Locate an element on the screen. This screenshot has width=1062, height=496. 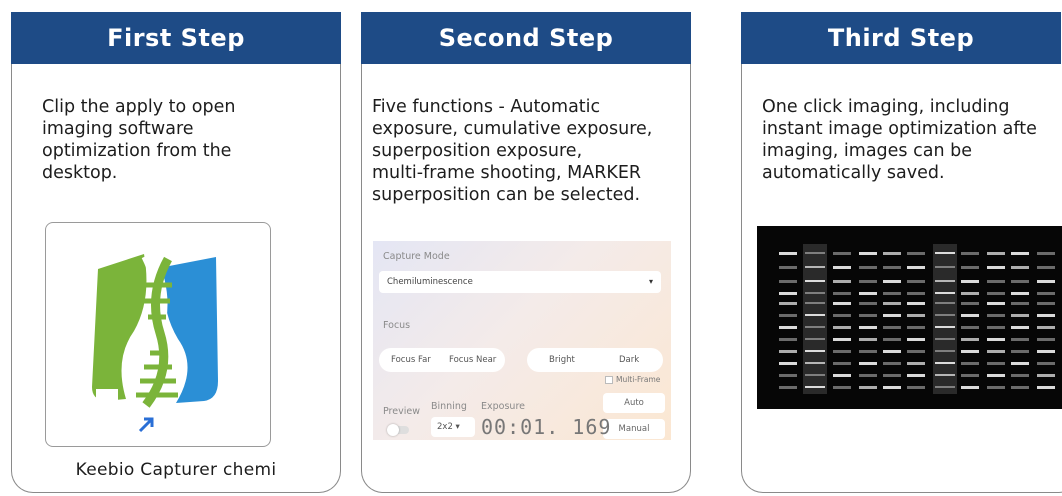
multi-frame-label: Multi-Frame is located at coordinates (638, 379).